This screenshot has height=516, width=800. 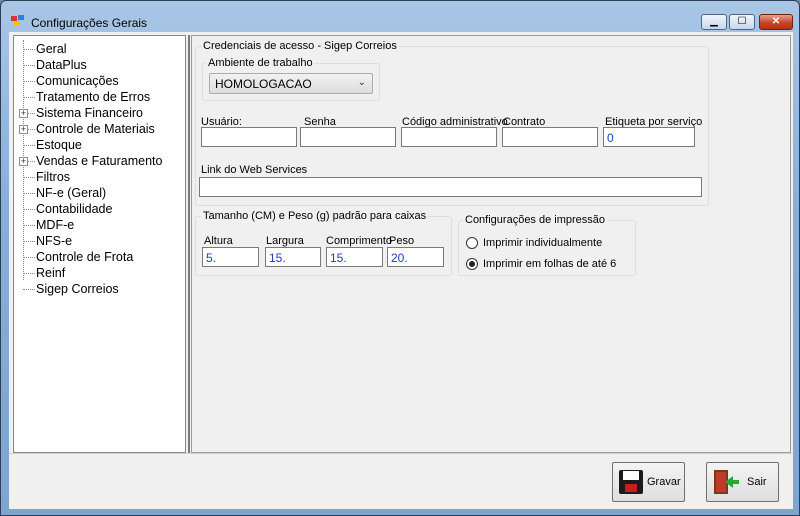 What do you see at coordinates (93, 97) in the screenshot?
I see `tree-item-label: Tratamento de Erros` at bounding box center [93, 97].